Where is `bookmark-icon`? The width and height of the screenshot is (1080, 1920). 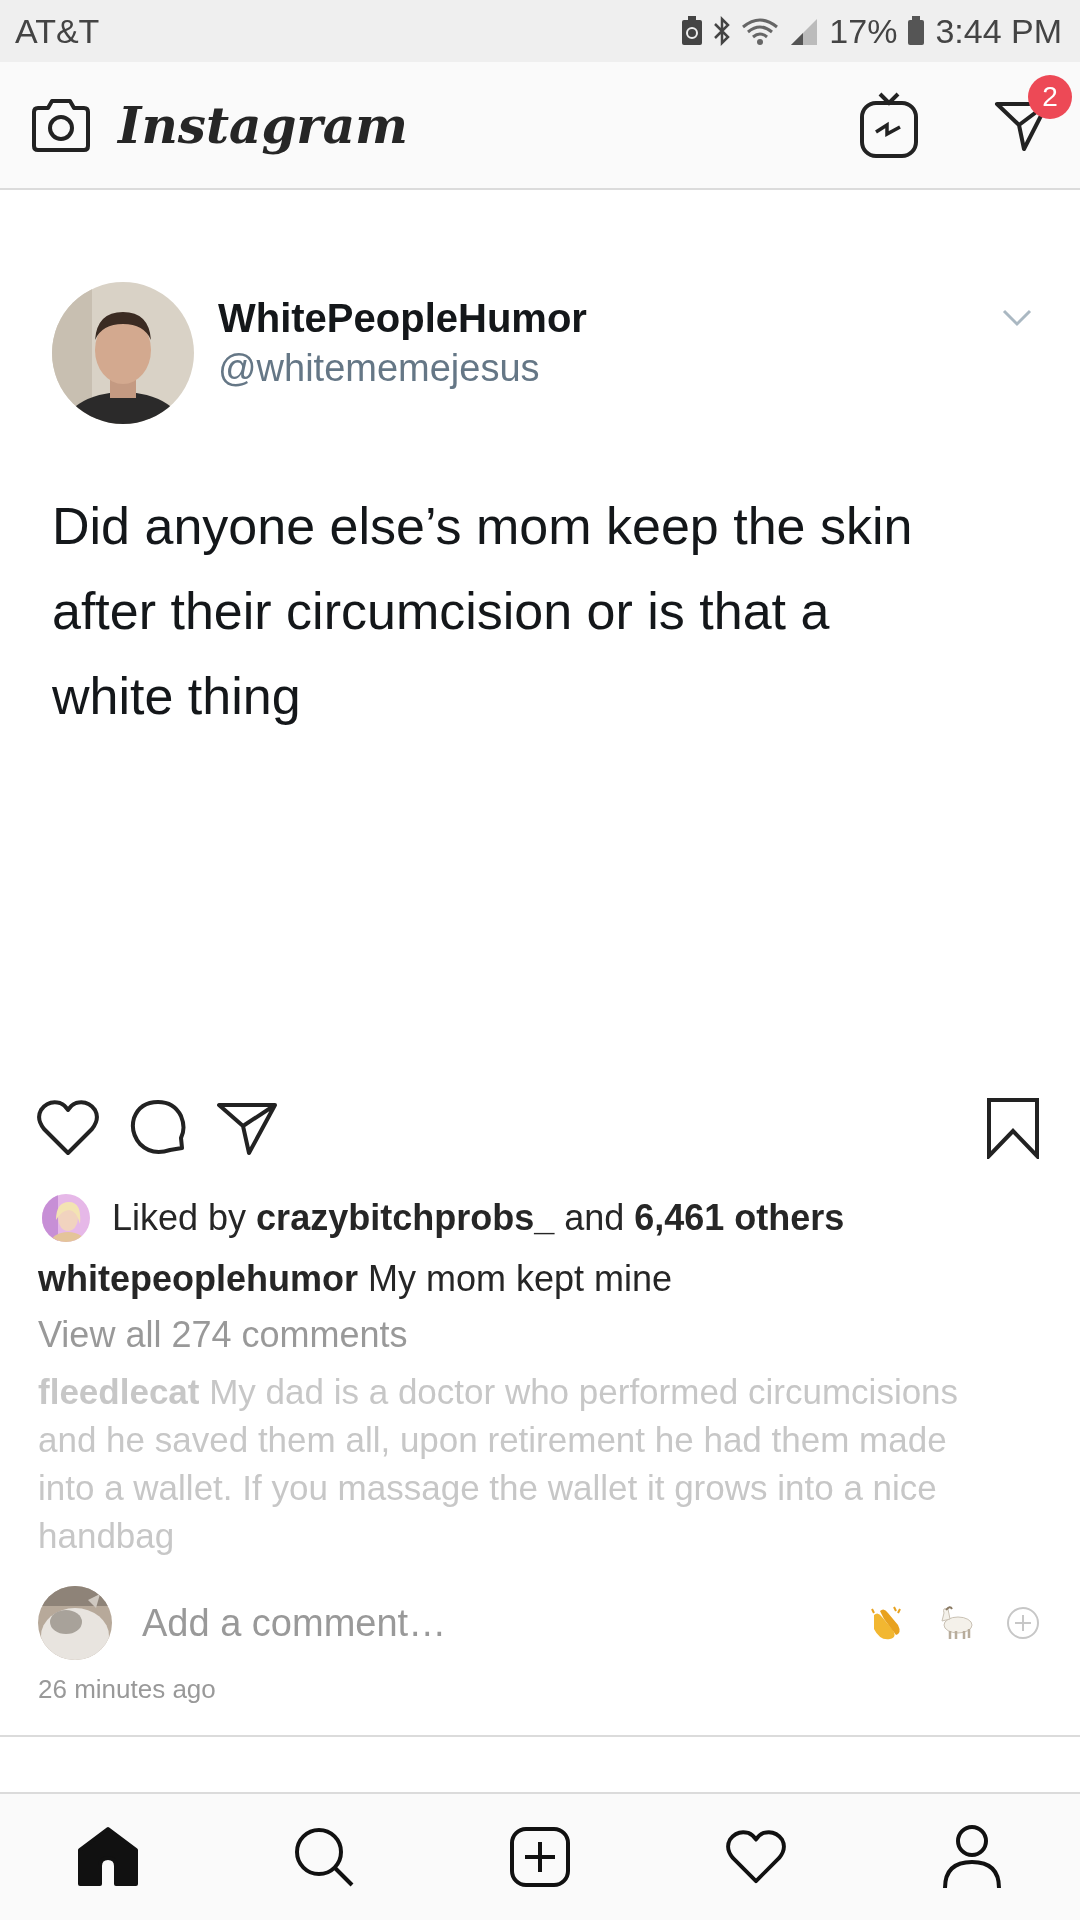
bookmark-icon is located at coordinates (1013, 1128).